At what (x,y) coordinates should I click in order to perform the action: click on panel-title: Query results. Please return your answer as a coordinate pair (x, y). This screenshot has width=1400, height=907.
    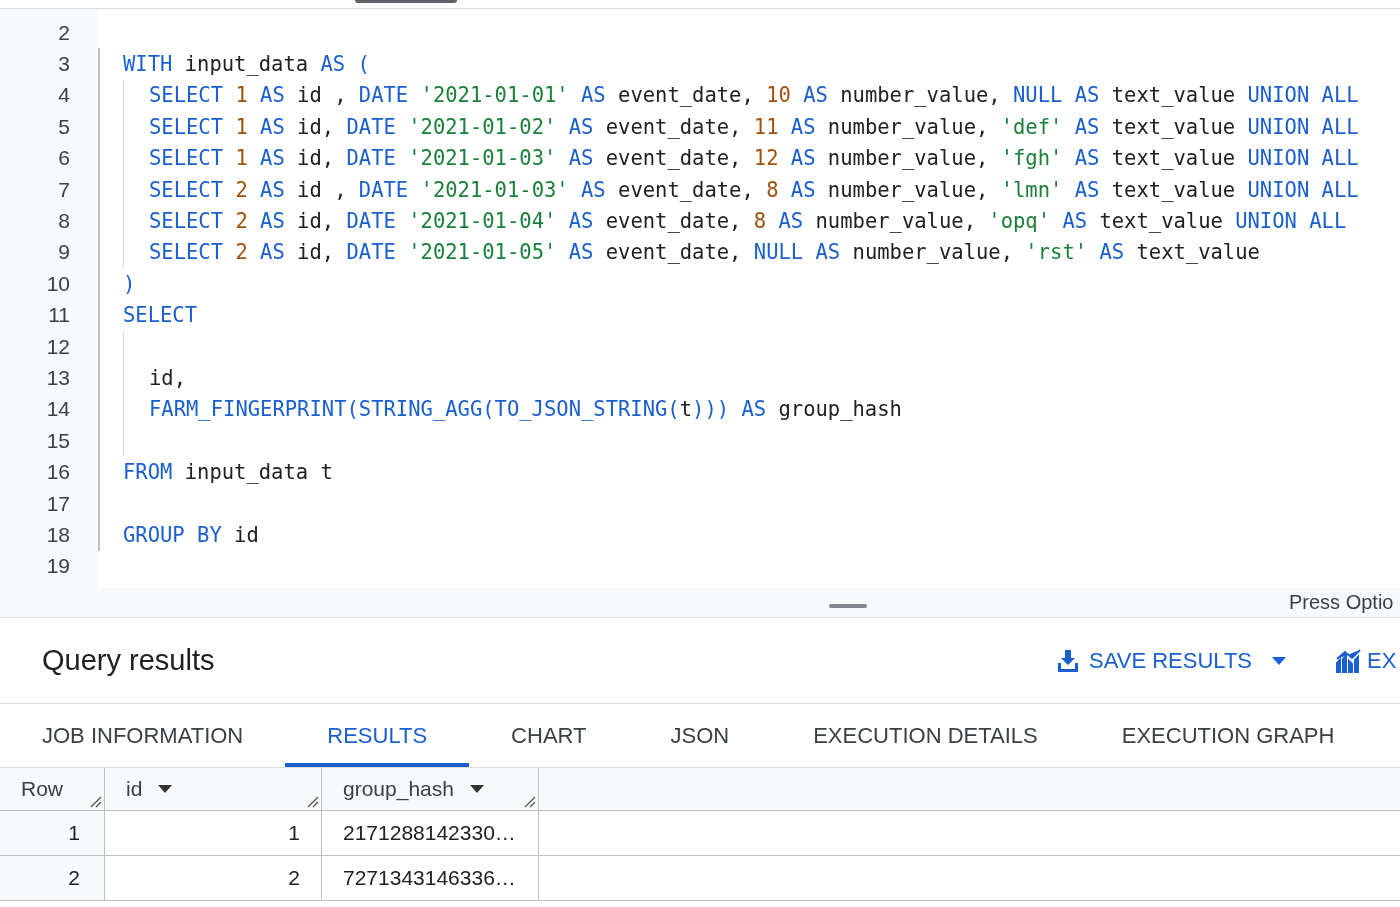
    Looking at the image, I should click on (128, 660).